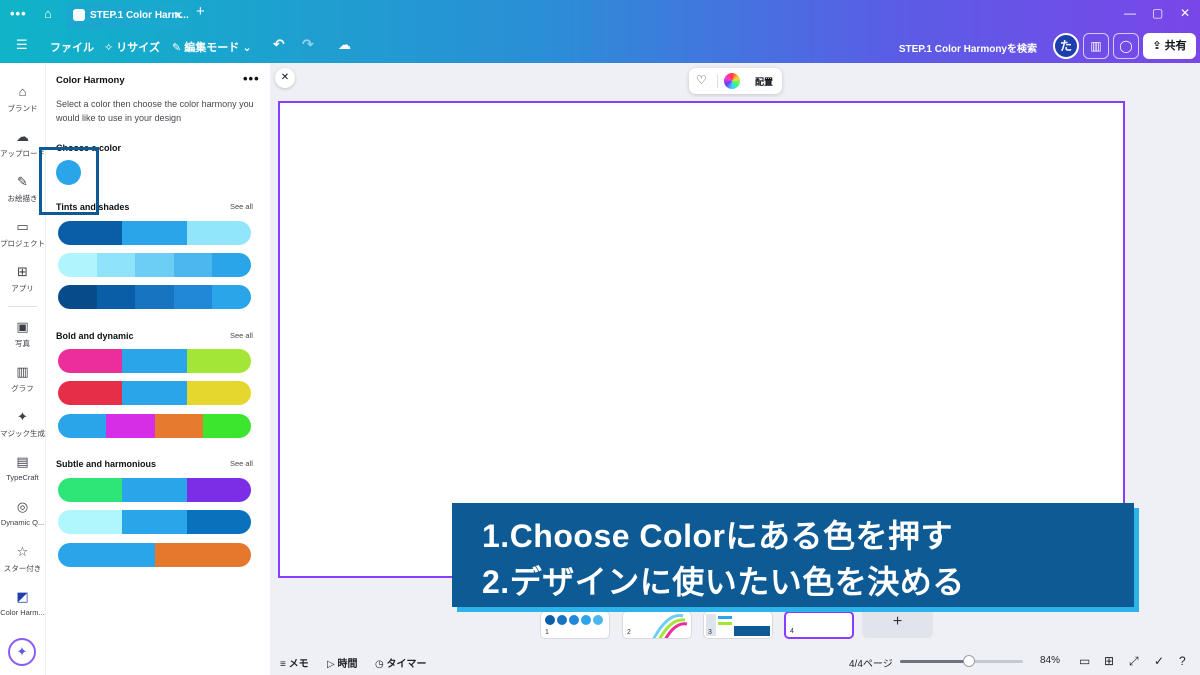  Describe the element at coordinates (1157, 13) in the screenshot. I see `maximize-icon: ▢` at that location.